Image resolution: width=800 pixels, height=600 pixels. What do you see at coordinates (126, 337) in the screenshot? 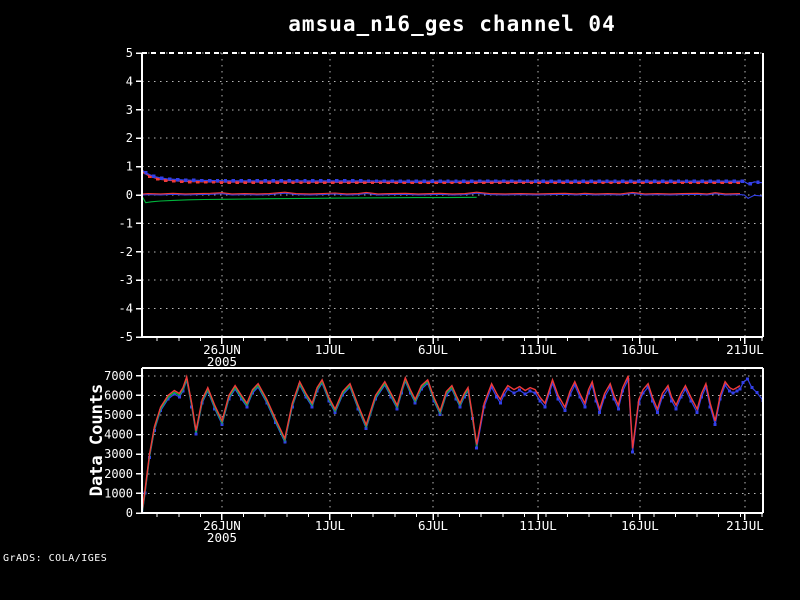
I see `y-tick-label: -5` at bounding box center [126, 337].